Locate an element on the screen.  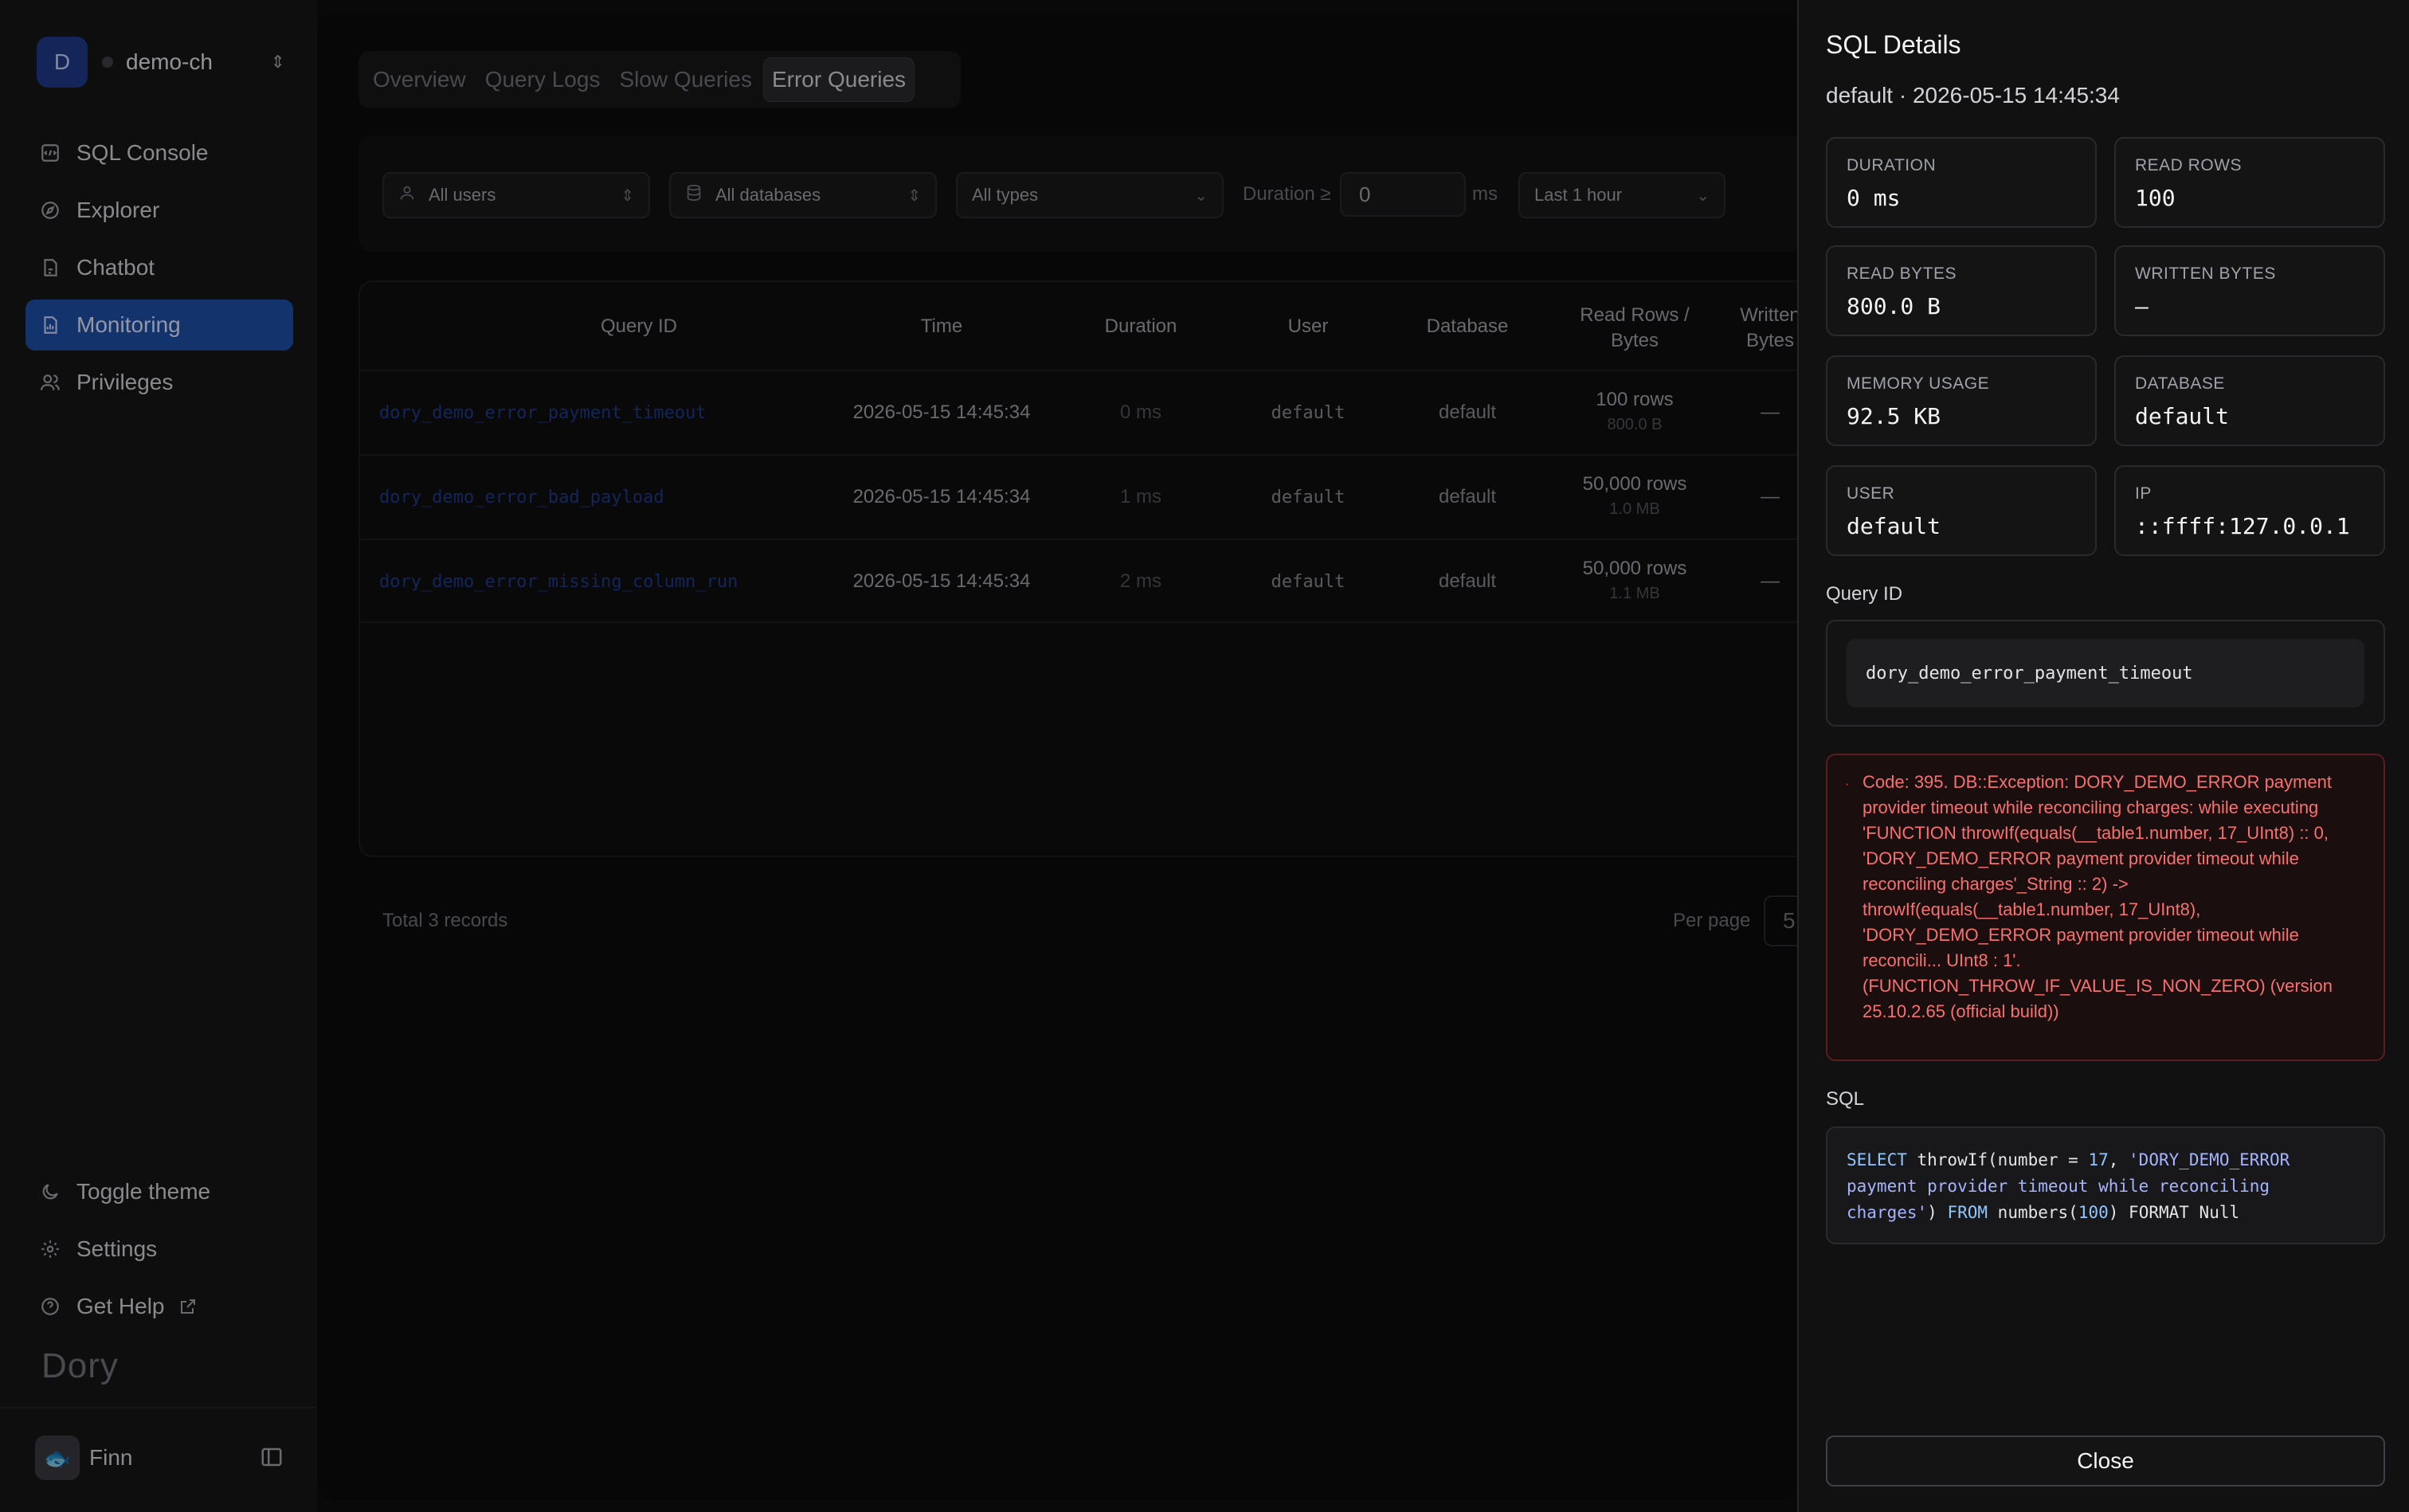
sql-keyword: SELECT is located at coordinates (1877, 1160).